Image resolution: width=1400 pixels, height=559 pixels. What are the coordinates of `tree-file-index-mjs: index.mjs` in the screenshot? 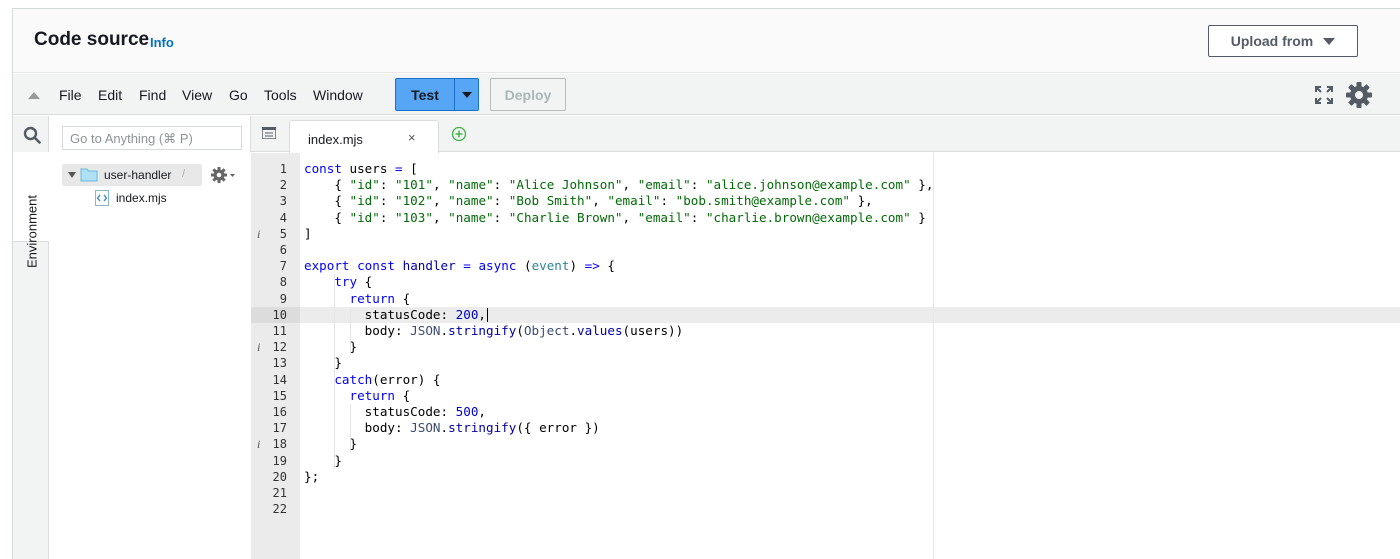 It's located at (154, 199).